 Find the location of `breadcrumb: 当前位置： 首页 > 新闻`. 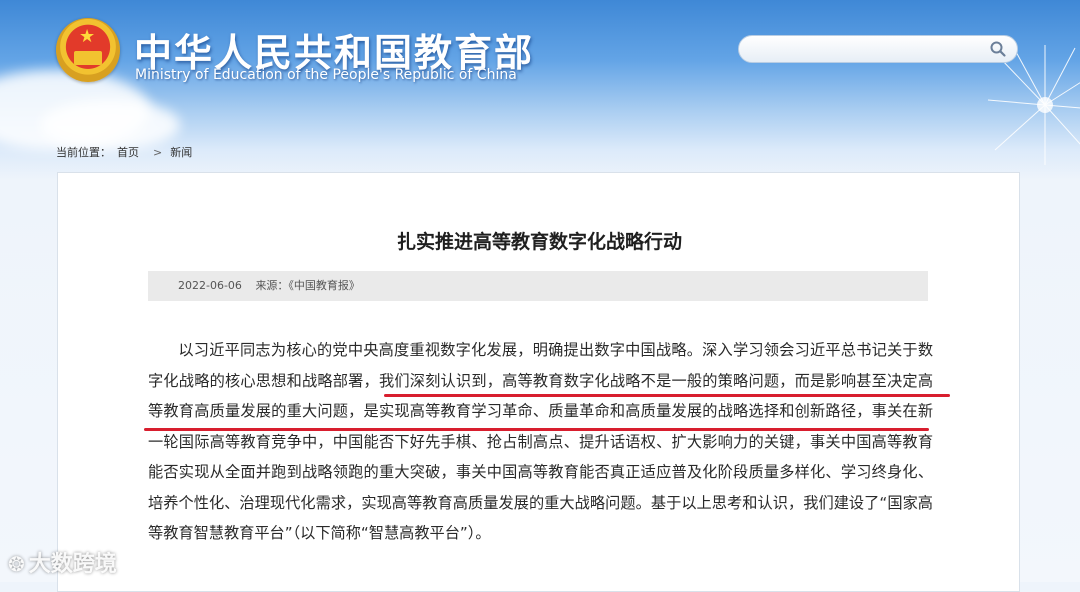

breadcrumb: 当前位置： 首页 > 新闻 is located at coordinates (127, 152).